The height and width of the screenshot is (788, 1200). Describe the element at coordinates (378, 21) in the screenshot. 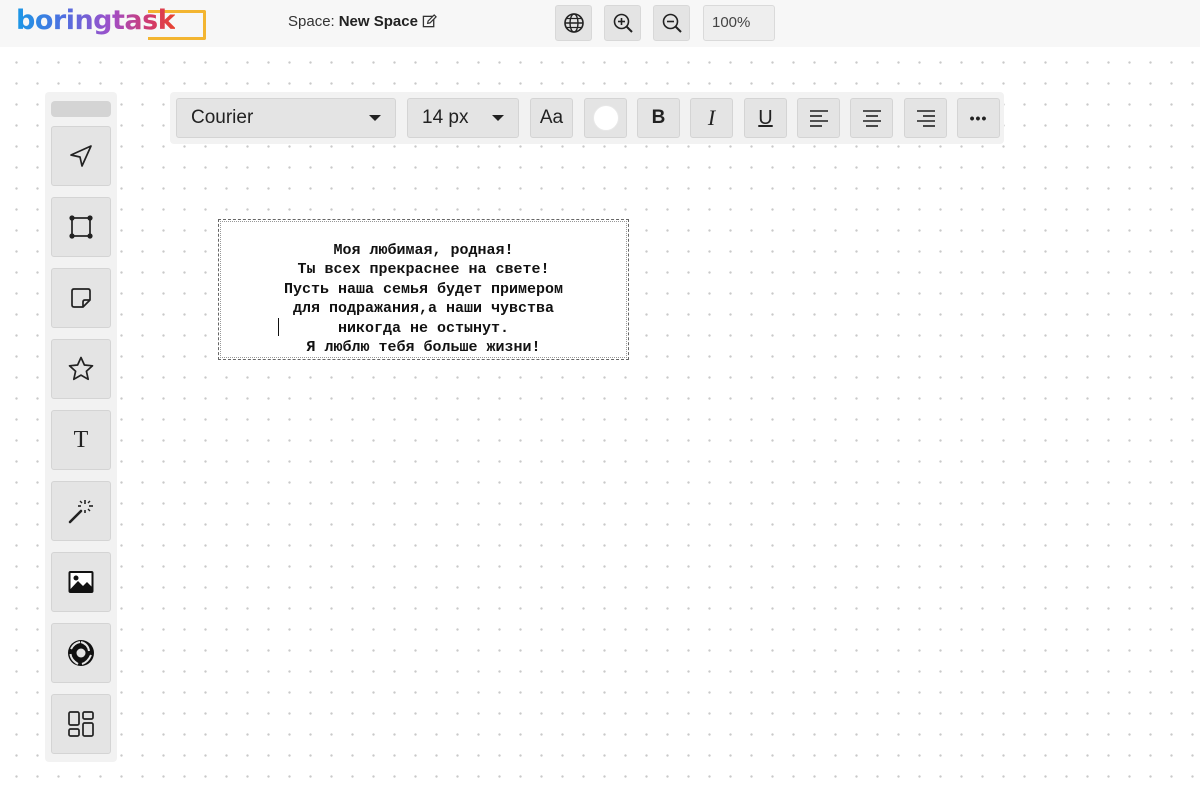

I see `space-name: New Space` at that location.